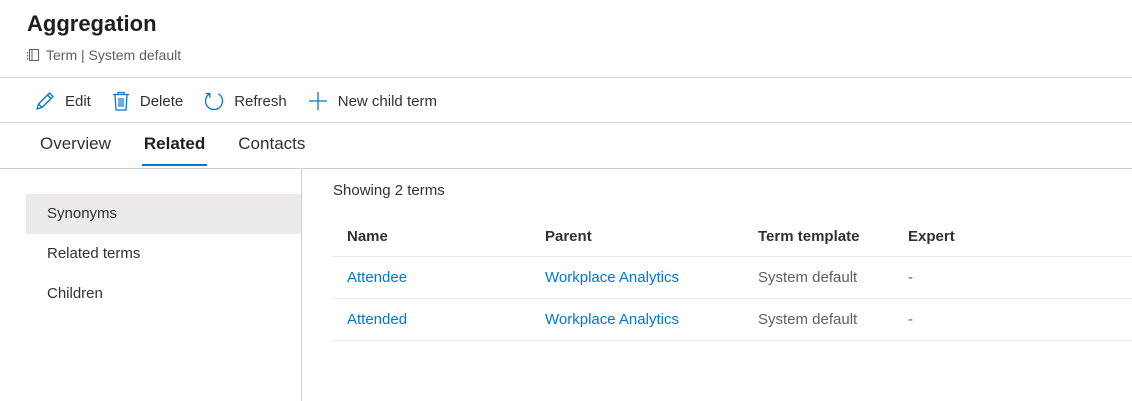 The image size is (1132, 401). I want to click on term-name-link: Attended, so click(438, 319).